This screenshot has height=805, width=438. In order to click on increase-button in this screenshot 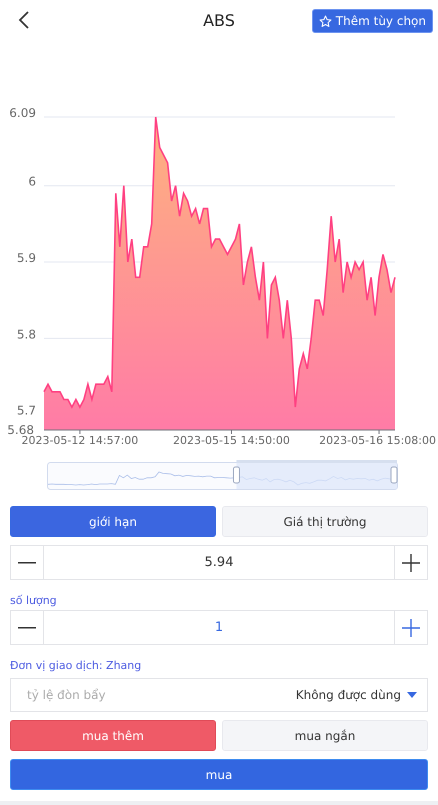, I will do `click(411, 562)`.